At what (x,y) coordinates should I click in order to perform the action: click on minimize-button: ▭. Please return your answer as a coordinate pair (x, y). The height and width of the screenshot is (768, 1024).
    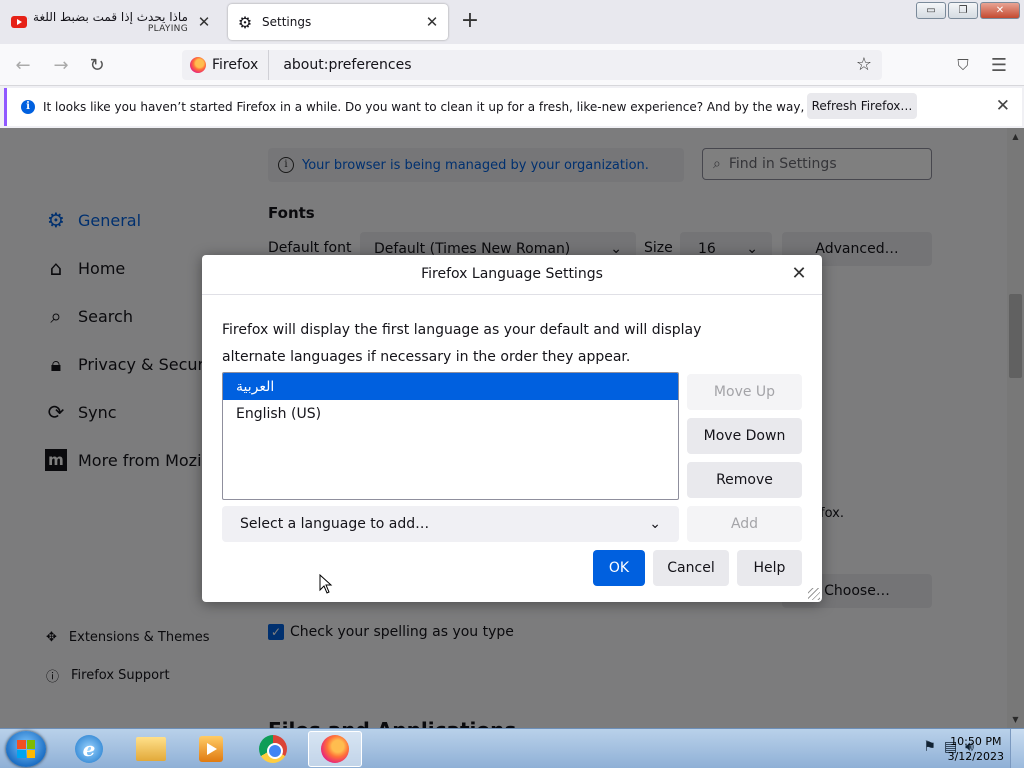
    Looking at the image, I should click on (931, 10).